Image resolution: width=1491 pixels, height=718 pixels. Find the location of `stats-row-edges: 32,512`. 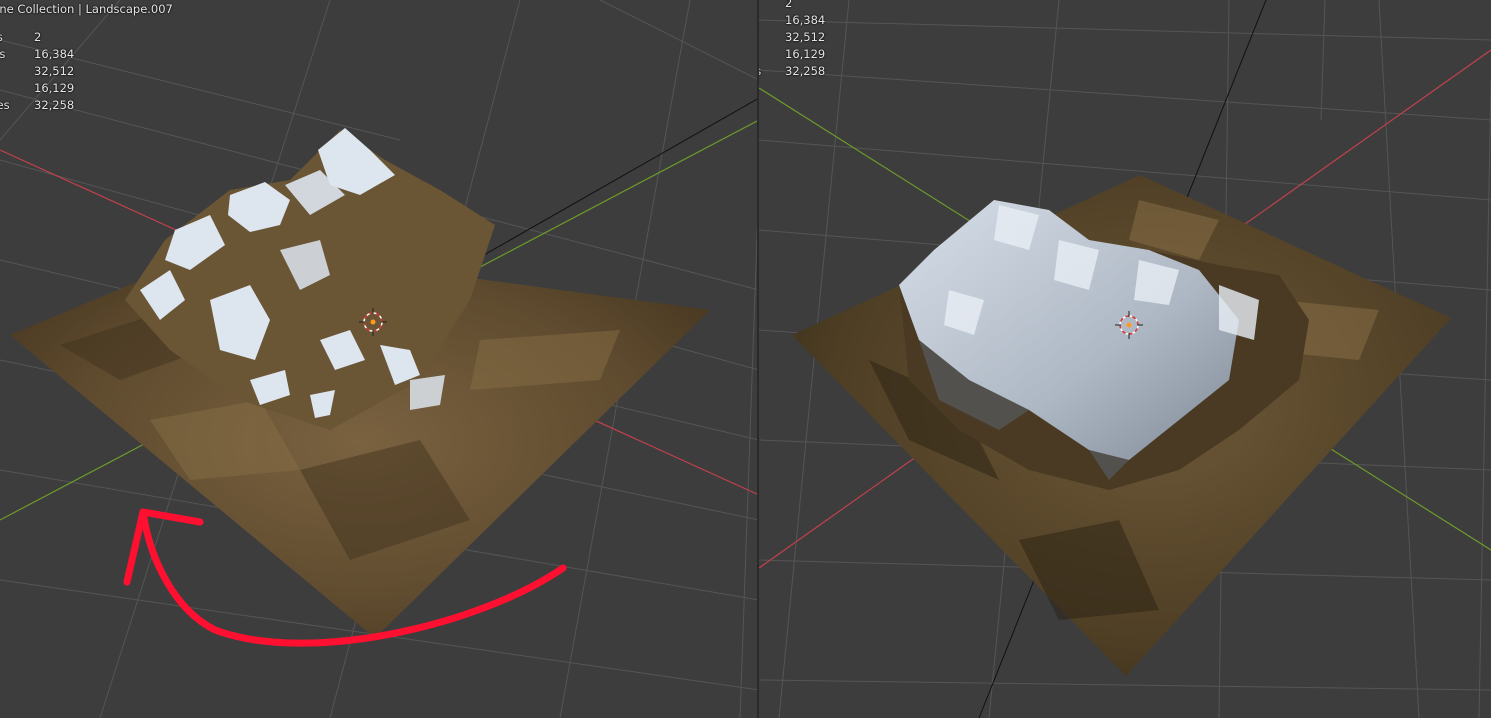

stats-row-edges: 32,512 is located at coordinates (792, 37).